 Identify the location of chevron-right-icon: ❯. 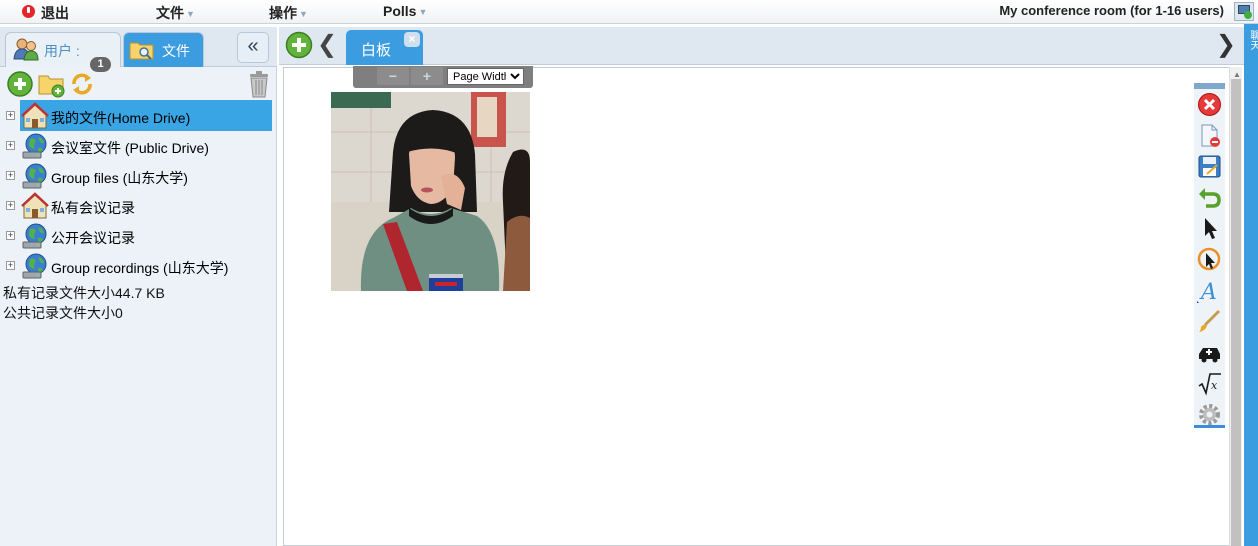
(1226, 45).